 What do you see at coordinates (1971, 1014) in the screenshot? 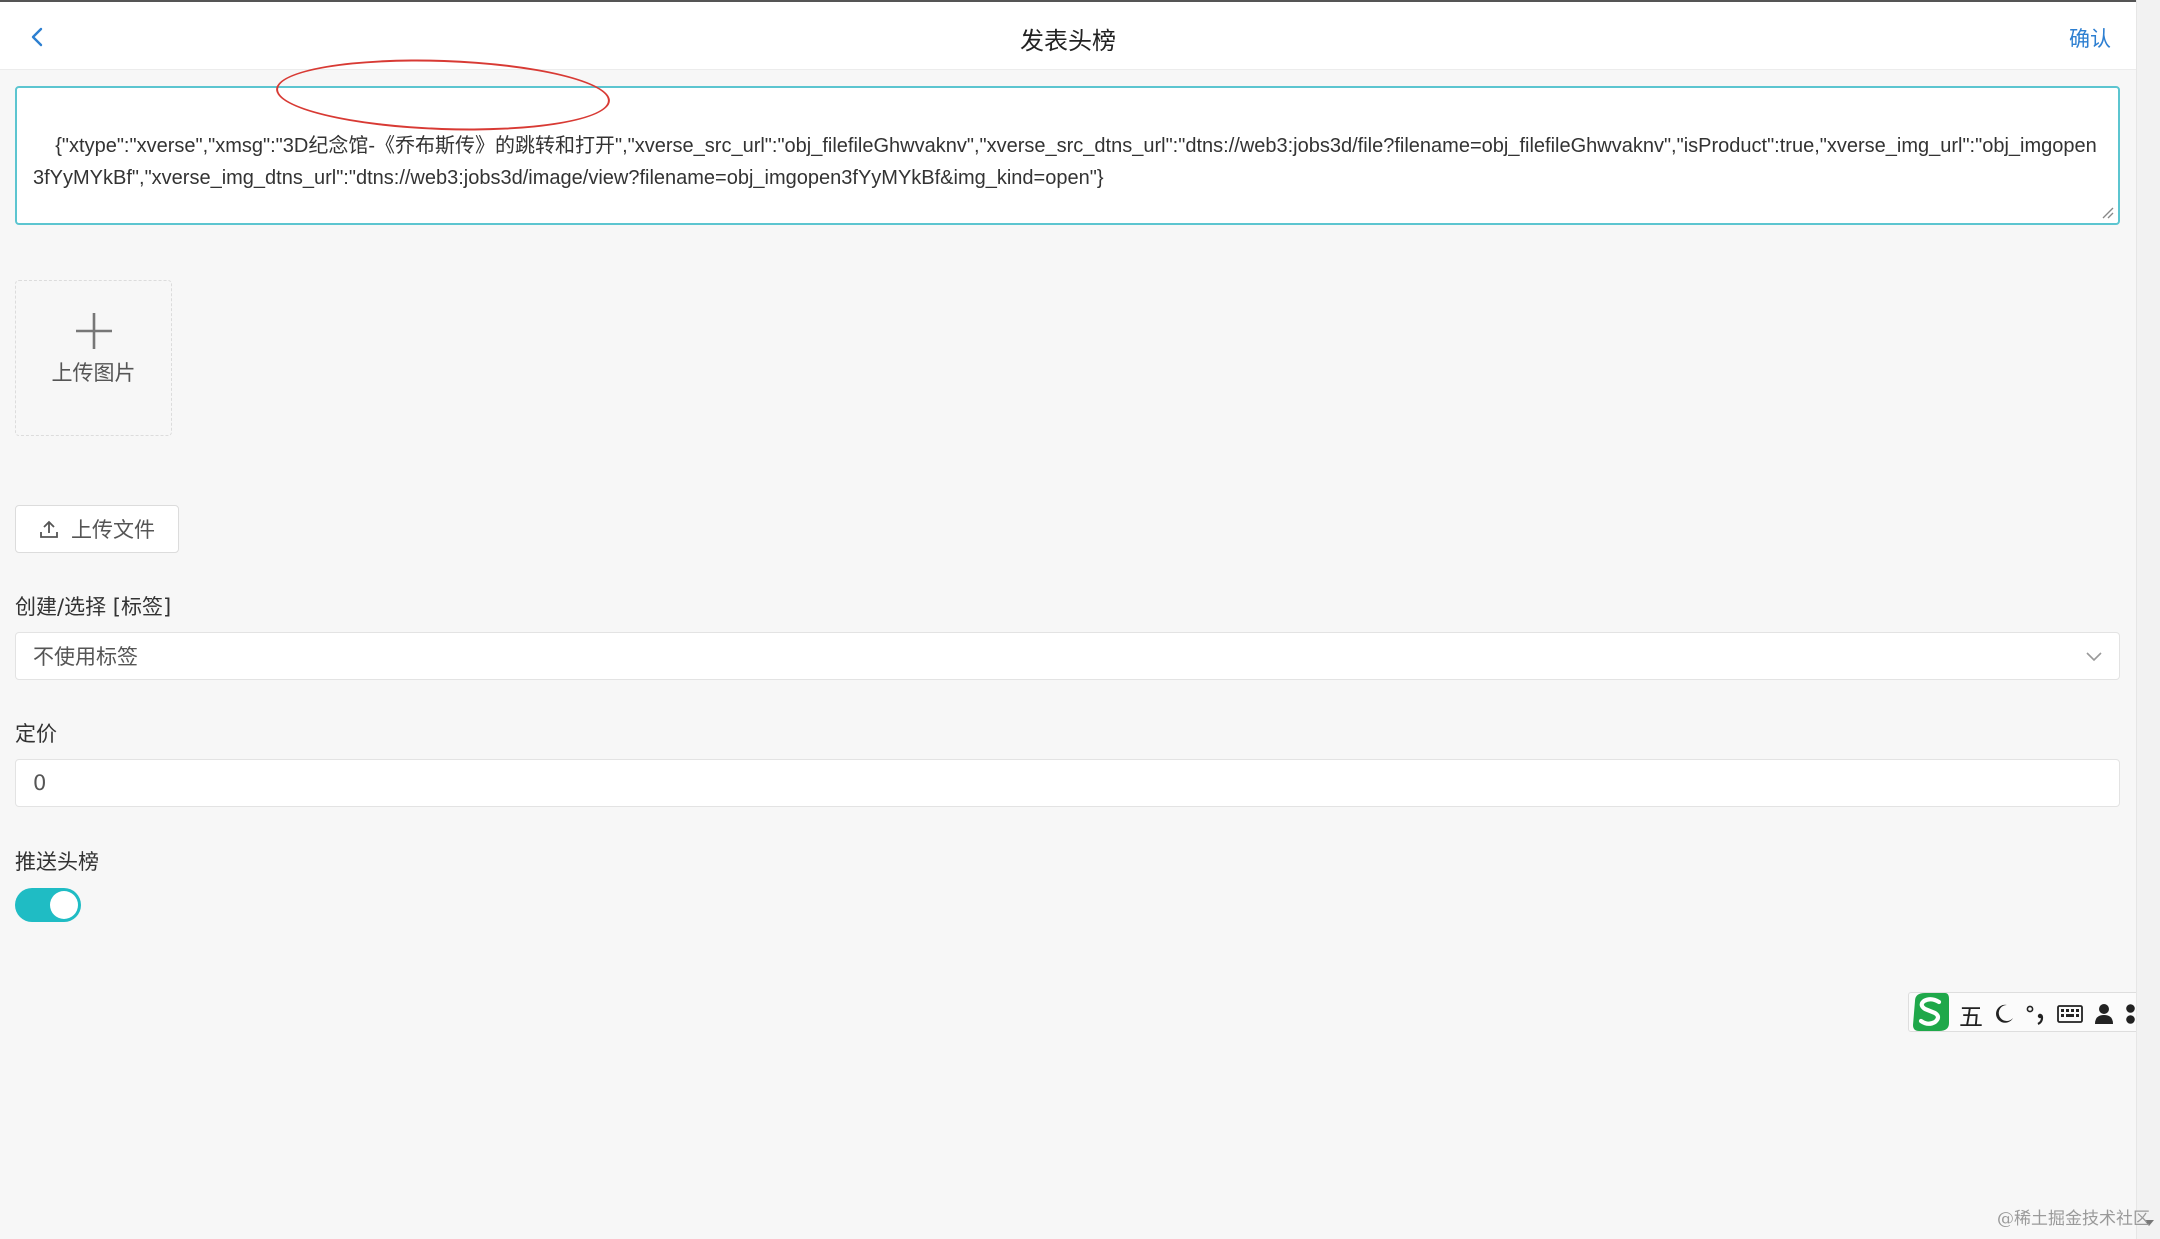
I see `ime-mode-label: 五` at bounding box center [1971, 1014].